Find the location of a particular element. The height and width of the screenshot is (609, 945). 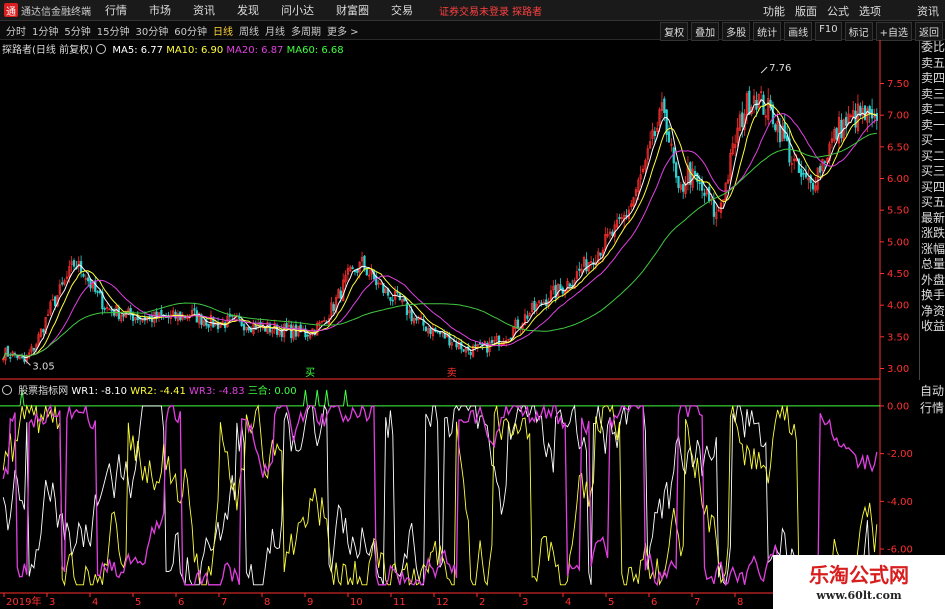

side-item: 卖四 is located at coordinates (932, 79).